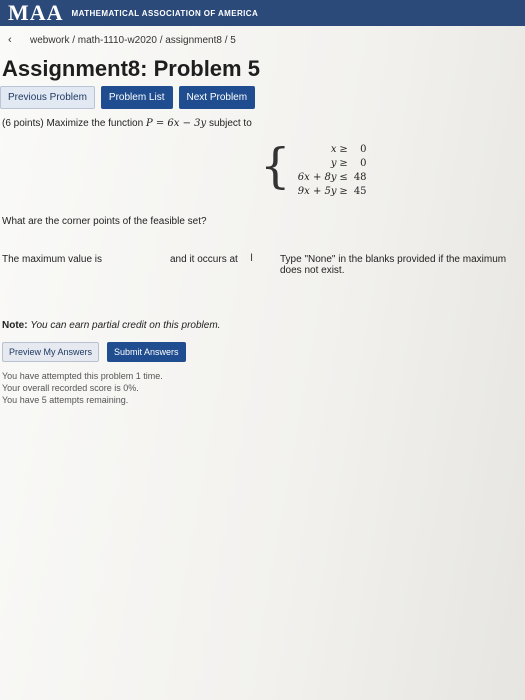 This screenshot has width=525, height=700. I want to click on remaining-text: You have 5 attempts remaining., so click(65, 400).